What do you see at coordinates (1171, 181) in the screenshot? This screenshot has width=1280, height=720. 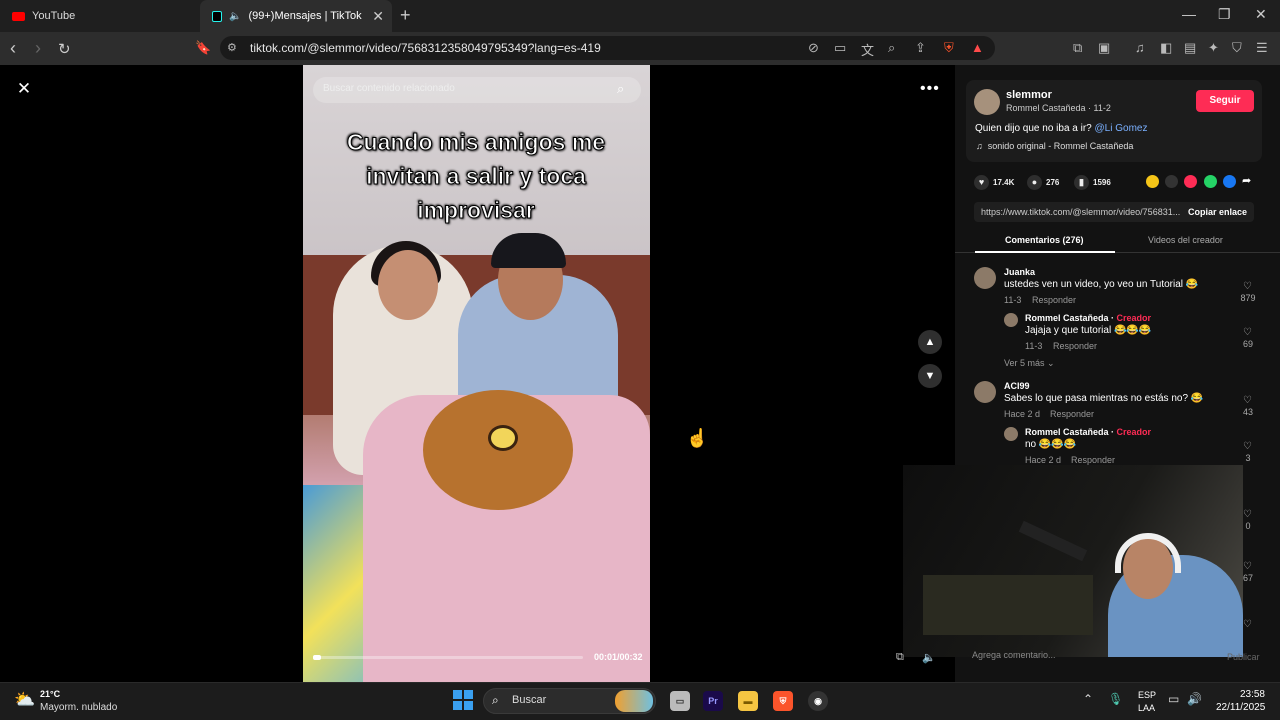 I see `embed-icon` at bounding box center [1171, 181].